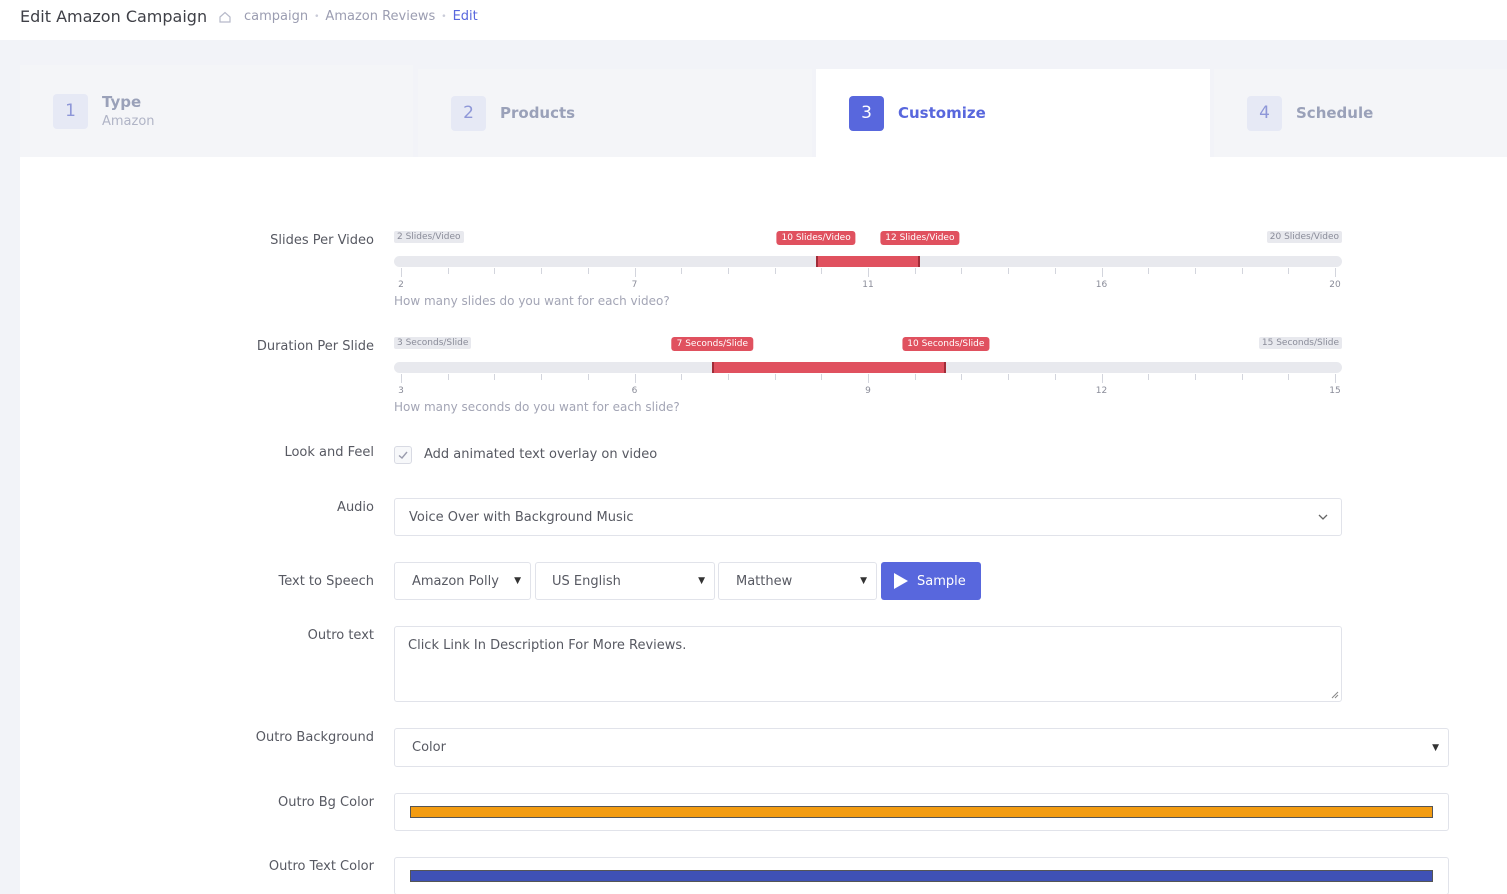 The width and height of the screenshot is (1507, 894). What do you see at coordinates (942, 113) in the screenshot?
I see `step-label: Customize` at bounding box center [942, 113].